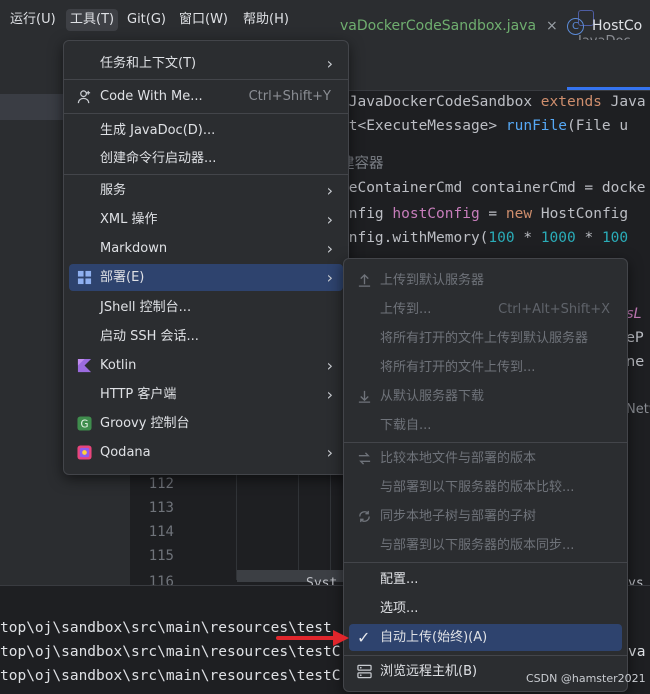 The height and width of the screenshot is (694, 650). I want to click on close-tab-icon: ×, so click(552, 26).